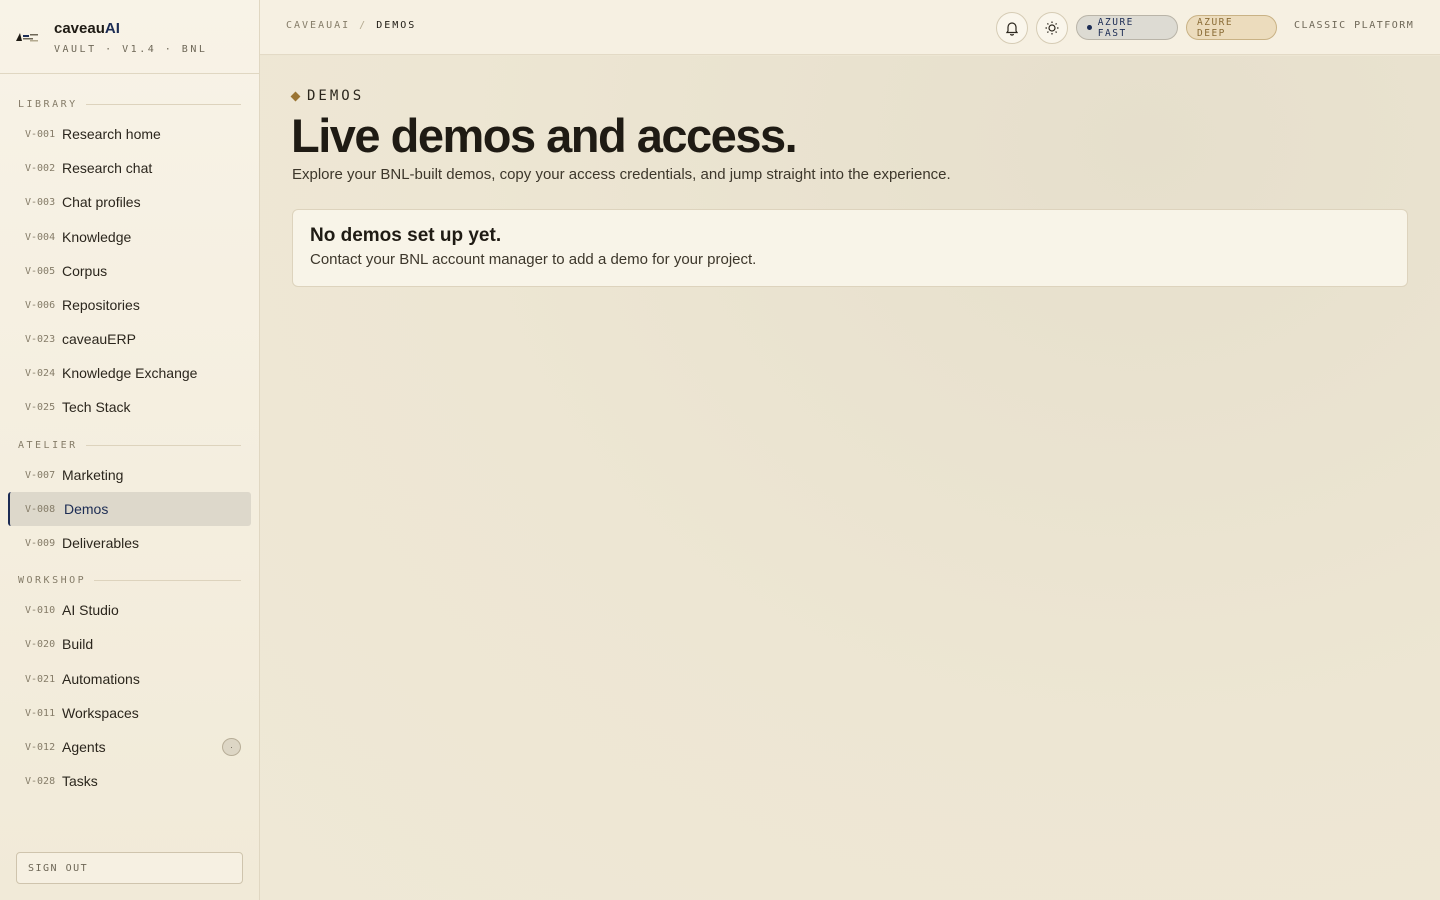 Image resolution: width=1440 pixels, height=900 pixels. Describe the element at coordinates (318, 25) in the screenshot. I see `breadcrumb-root: CAVEAUAI` at that location.